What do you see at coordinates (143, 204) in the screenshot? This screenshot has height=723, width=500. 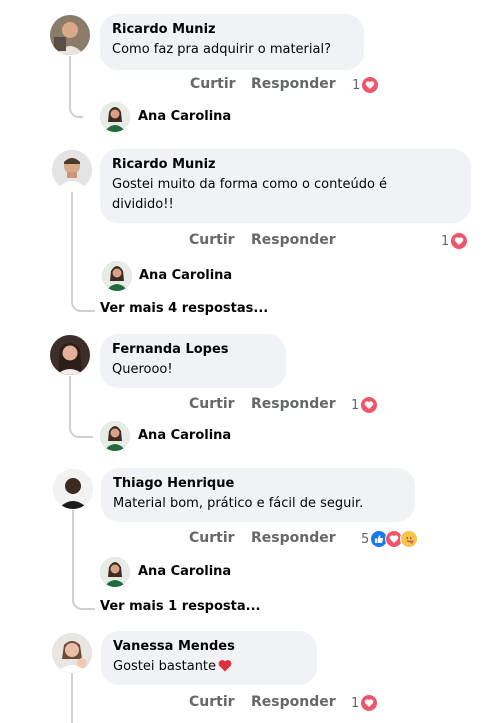 I see `comment-text: dividido!!` at bounding box center [143, 204].